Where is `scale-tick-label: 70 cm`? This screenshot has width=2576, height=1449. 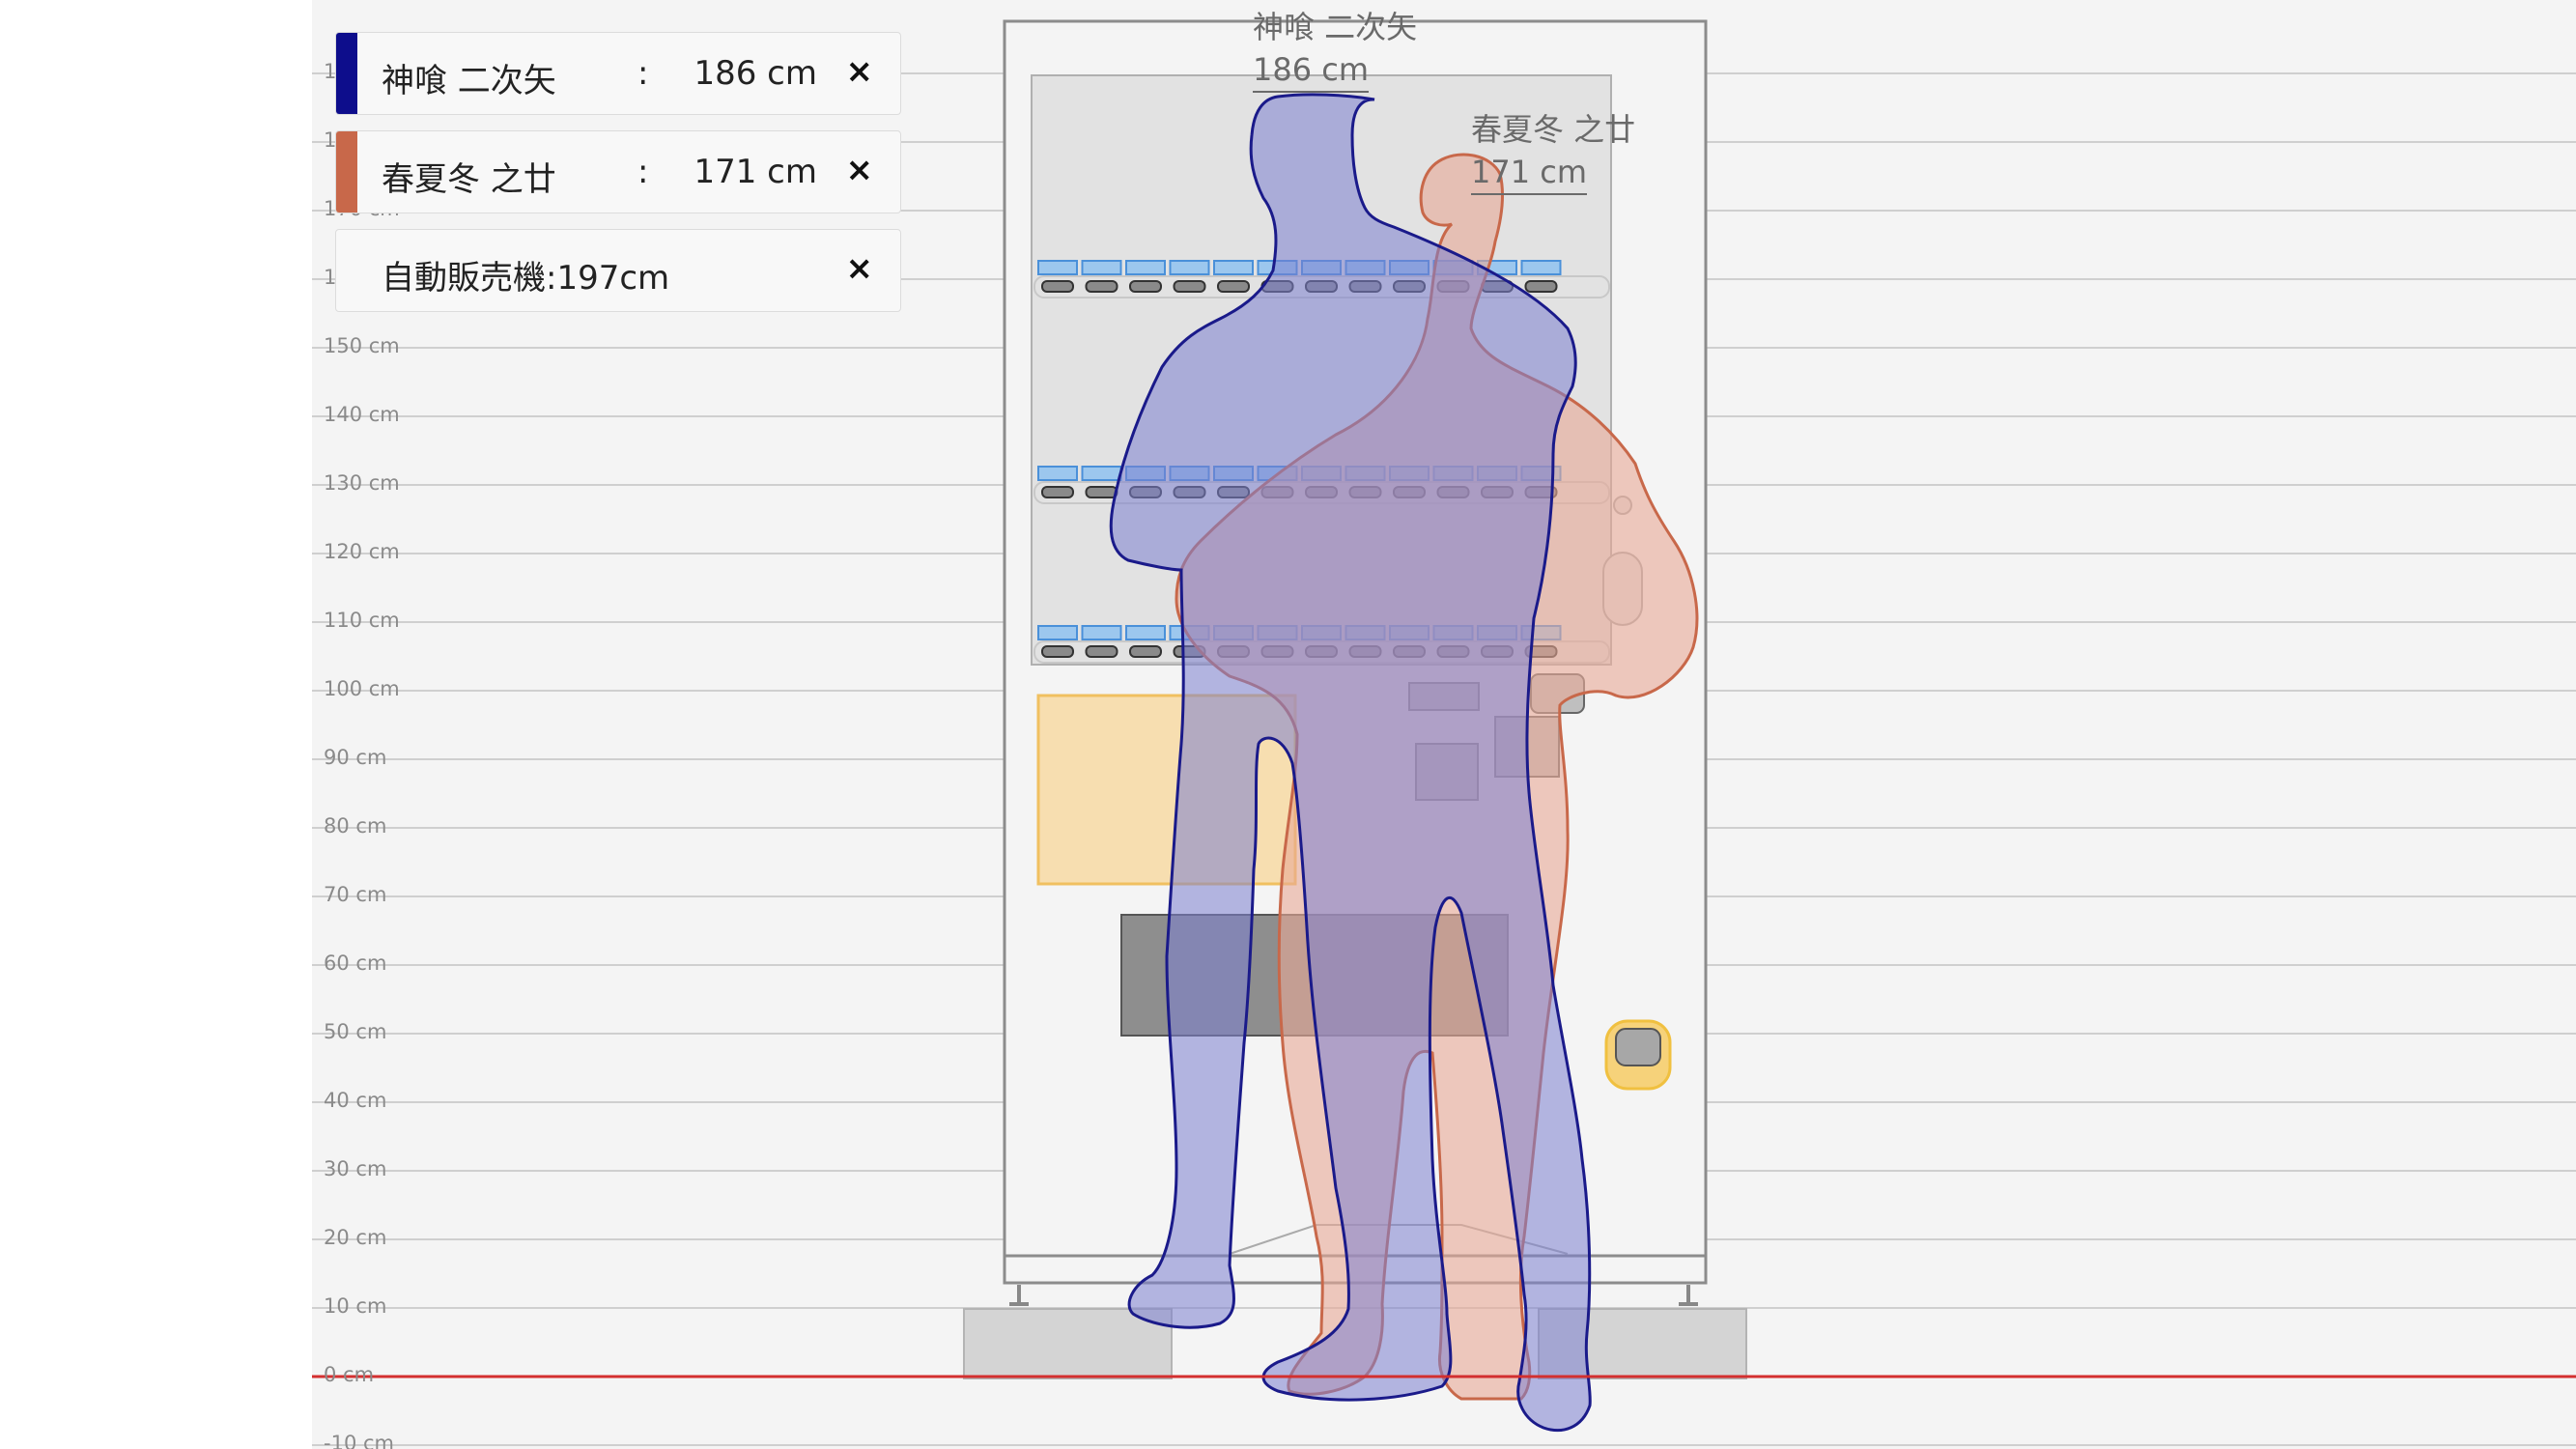
scale-tick-label: 70 cm is located at coordinates (355, 894).